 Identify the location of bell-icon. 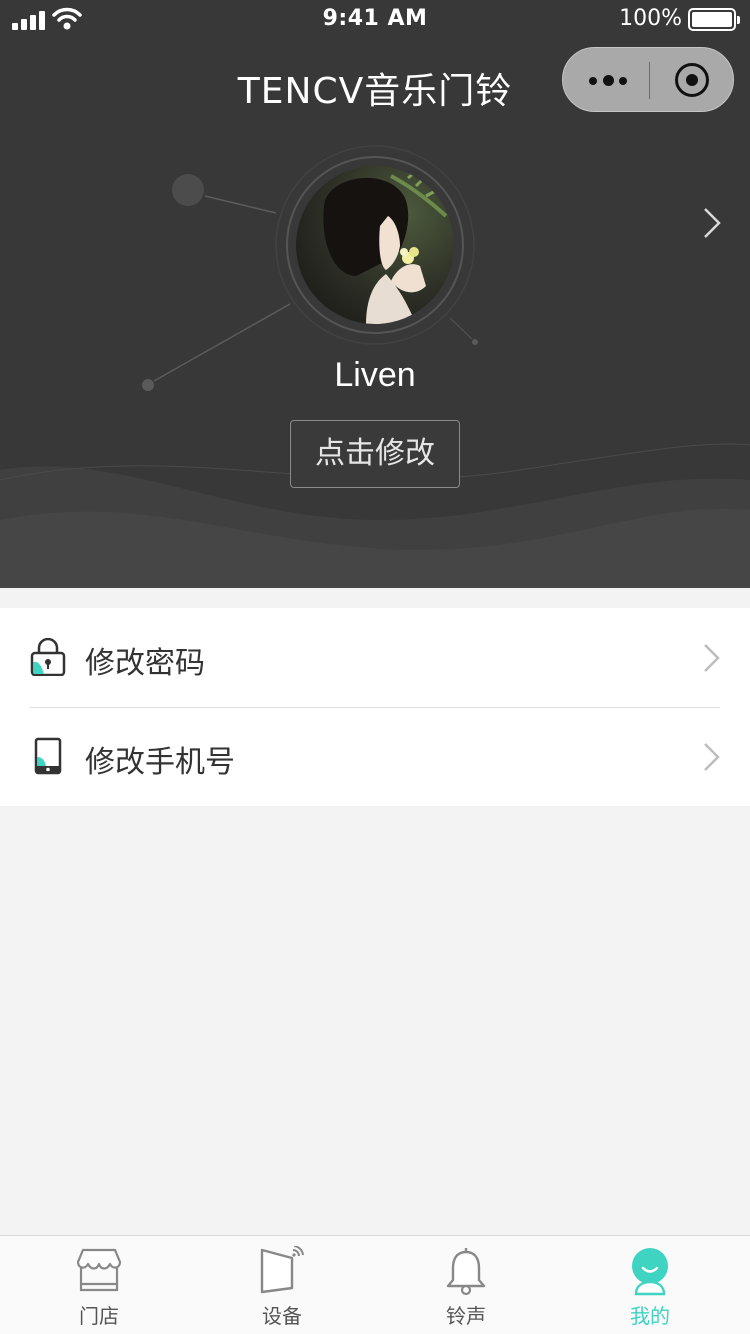
(466, 1272).